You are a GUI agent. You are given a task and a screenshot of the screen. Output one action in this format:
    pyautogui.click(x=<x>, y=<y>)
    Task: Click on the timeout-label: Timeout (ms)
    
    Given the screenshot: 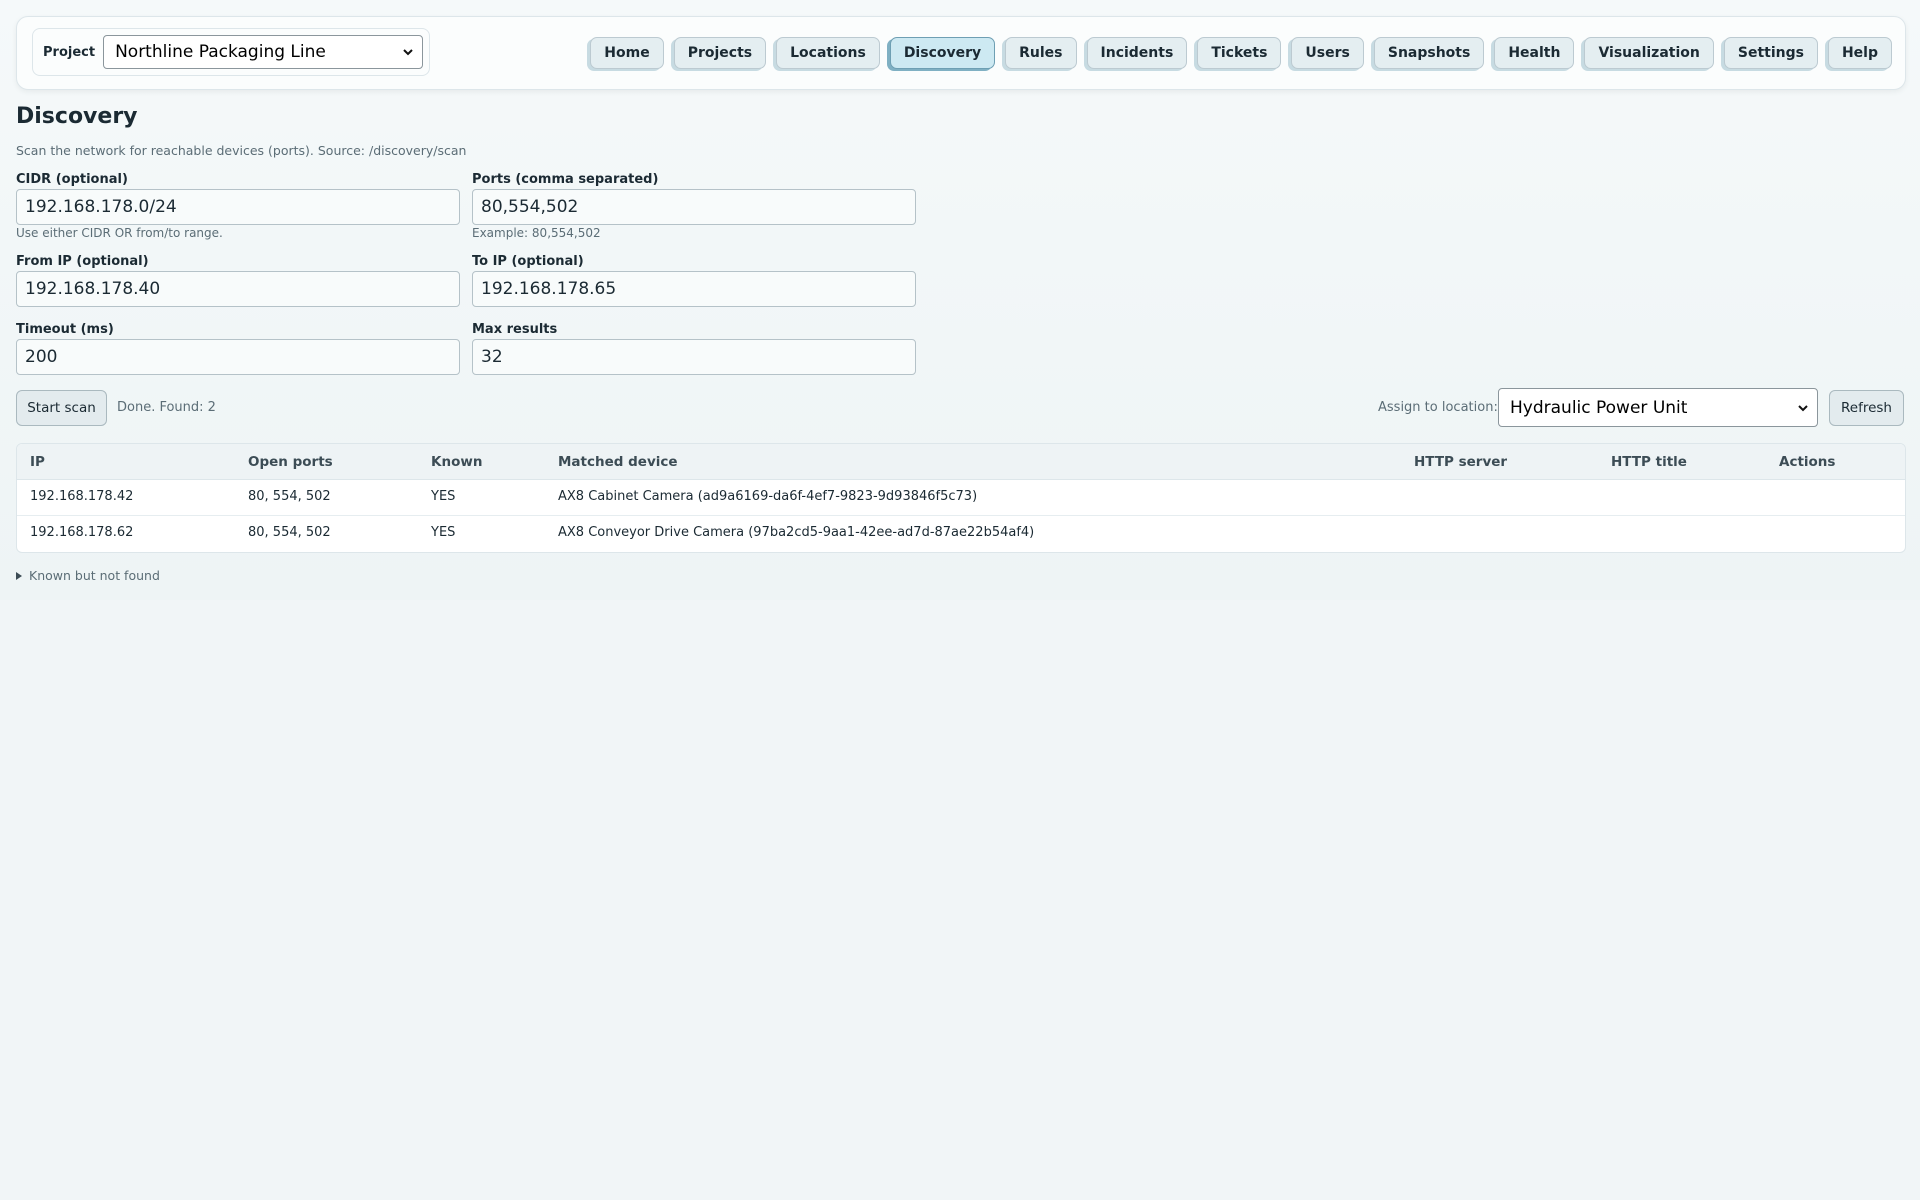 What is the action you would take?
    pyautogui.click(x=65, y=329)
    